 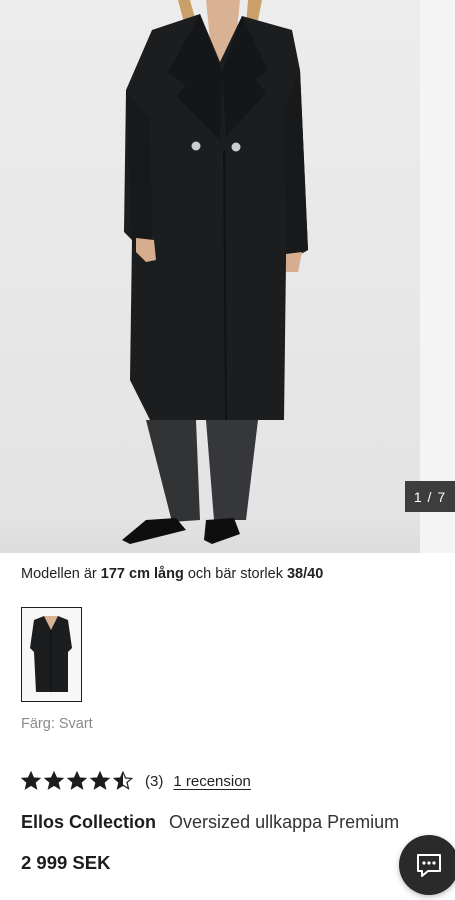 I want to click on chat-icon, so click(x=429, y=865).